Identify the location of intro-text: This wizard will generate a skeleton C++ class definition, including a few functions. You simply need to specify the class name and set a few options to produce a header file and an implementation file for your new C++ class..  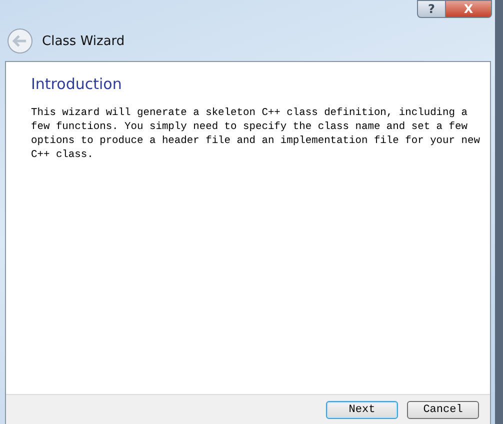
(255, 134).